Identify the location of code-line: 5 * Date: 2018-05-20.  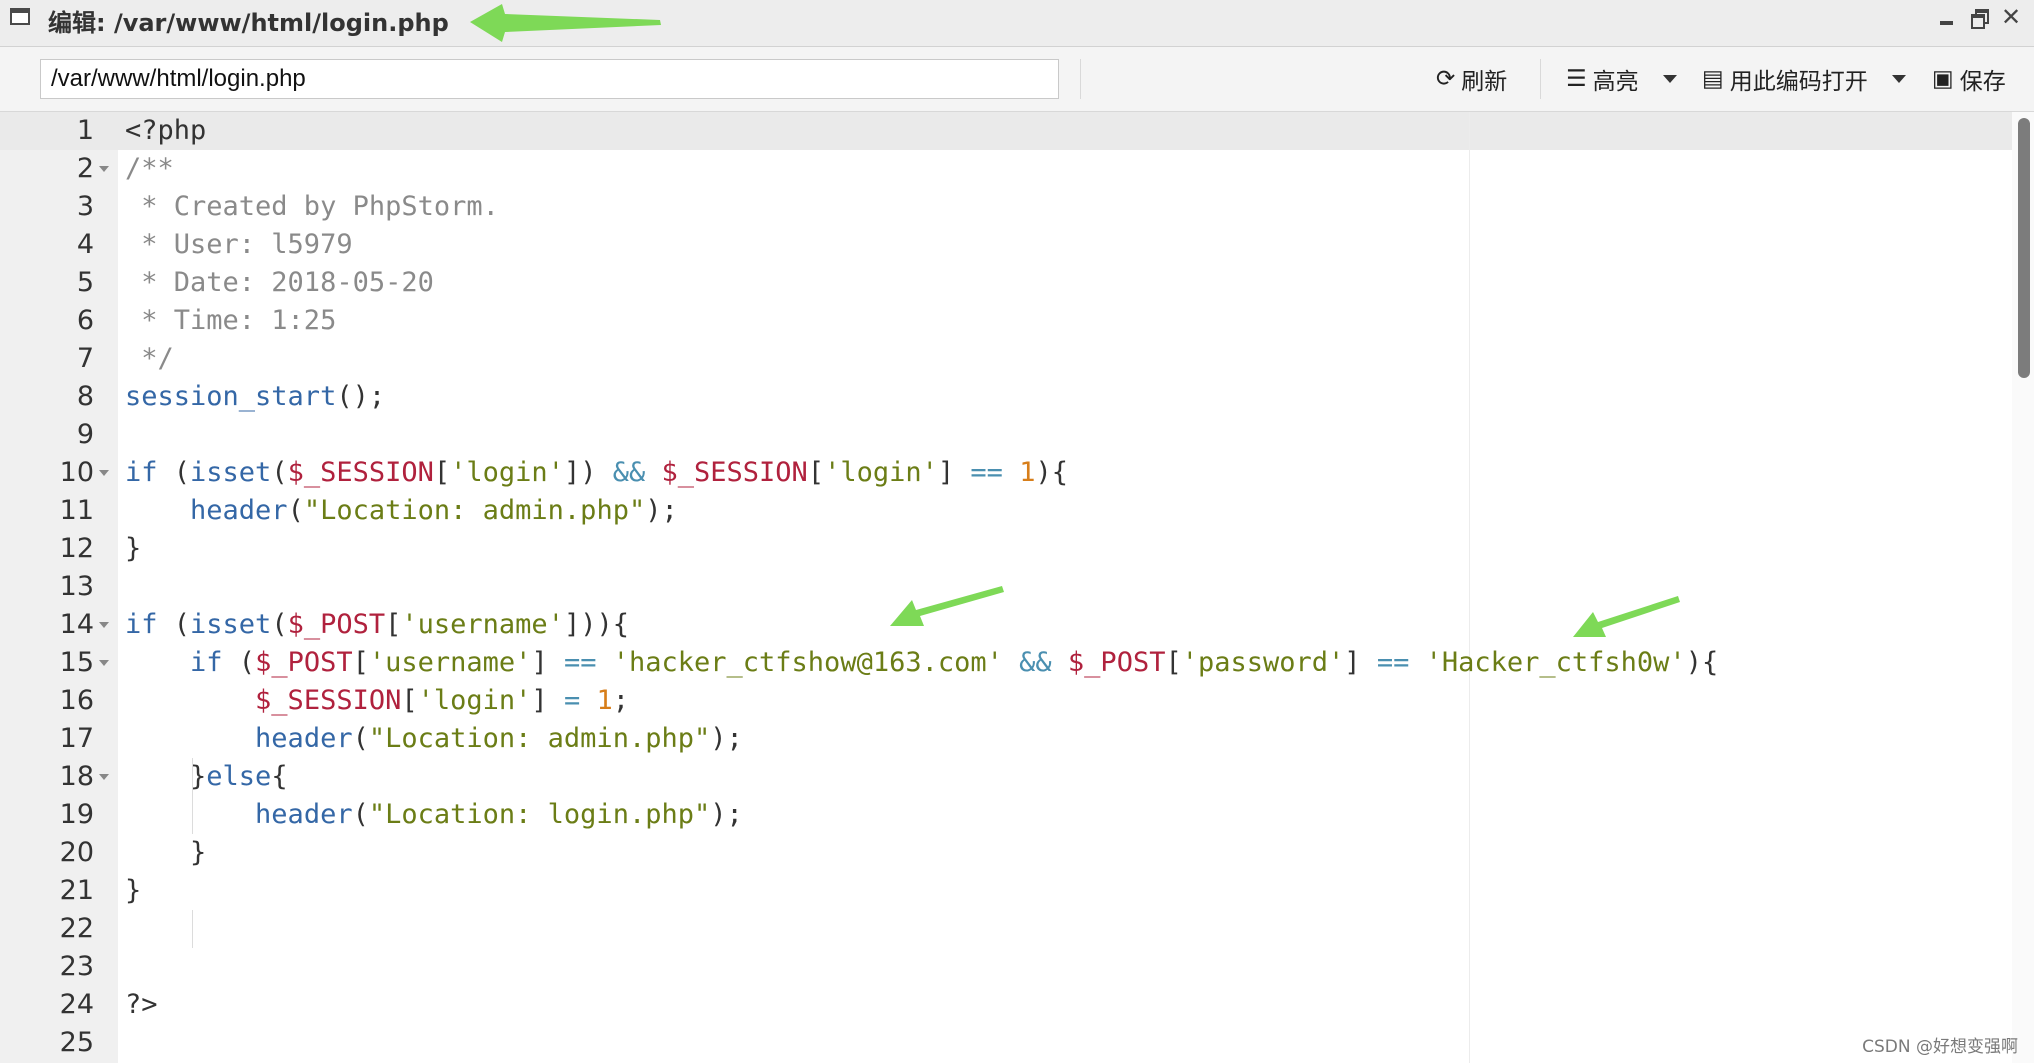
(995, 283).